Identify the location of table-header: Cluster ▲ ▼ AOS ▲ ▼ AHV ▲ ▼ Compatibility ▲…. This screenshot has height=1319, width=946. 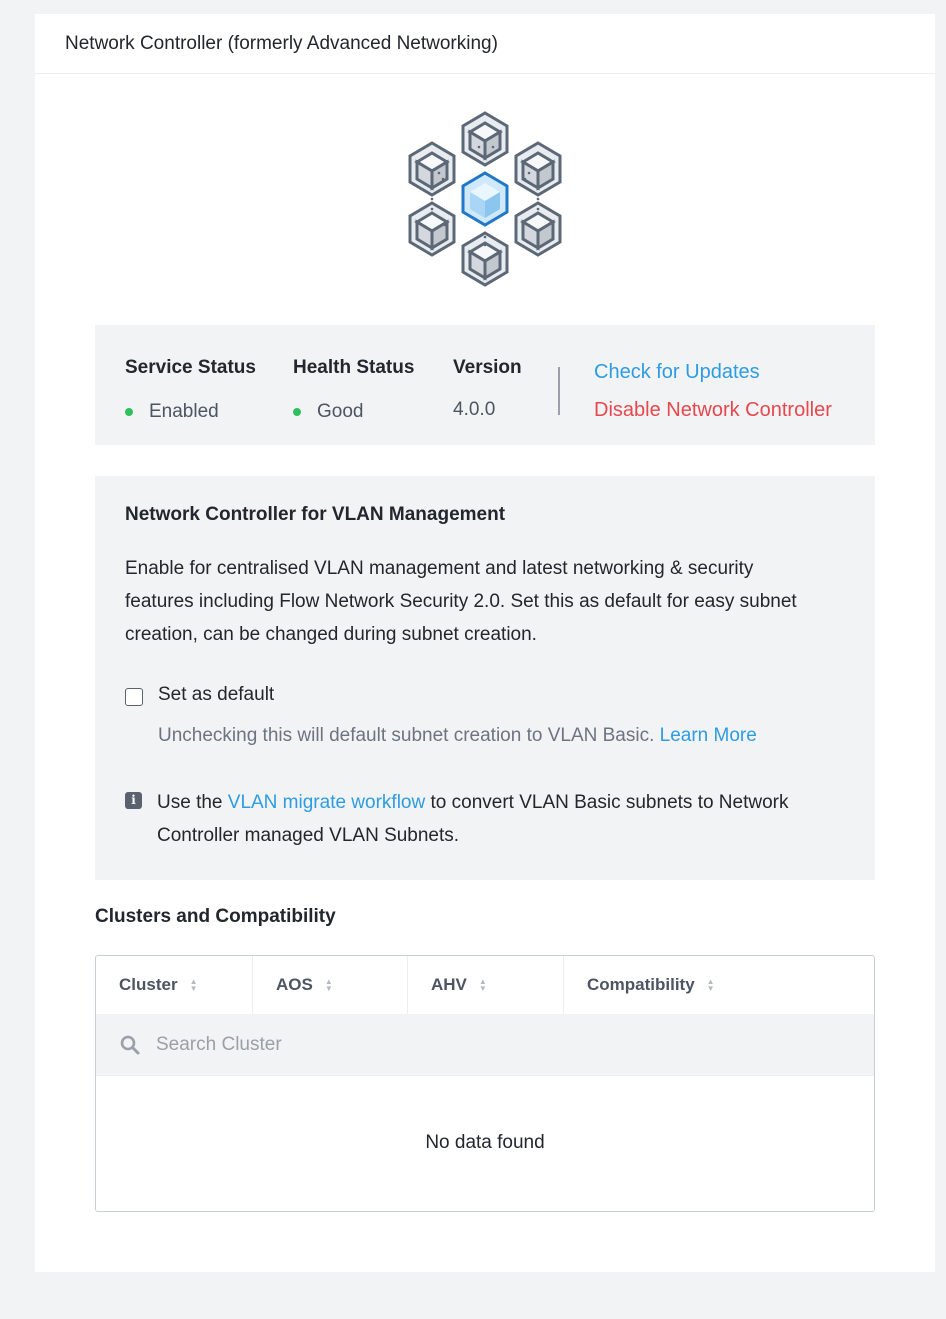
(485, 985).